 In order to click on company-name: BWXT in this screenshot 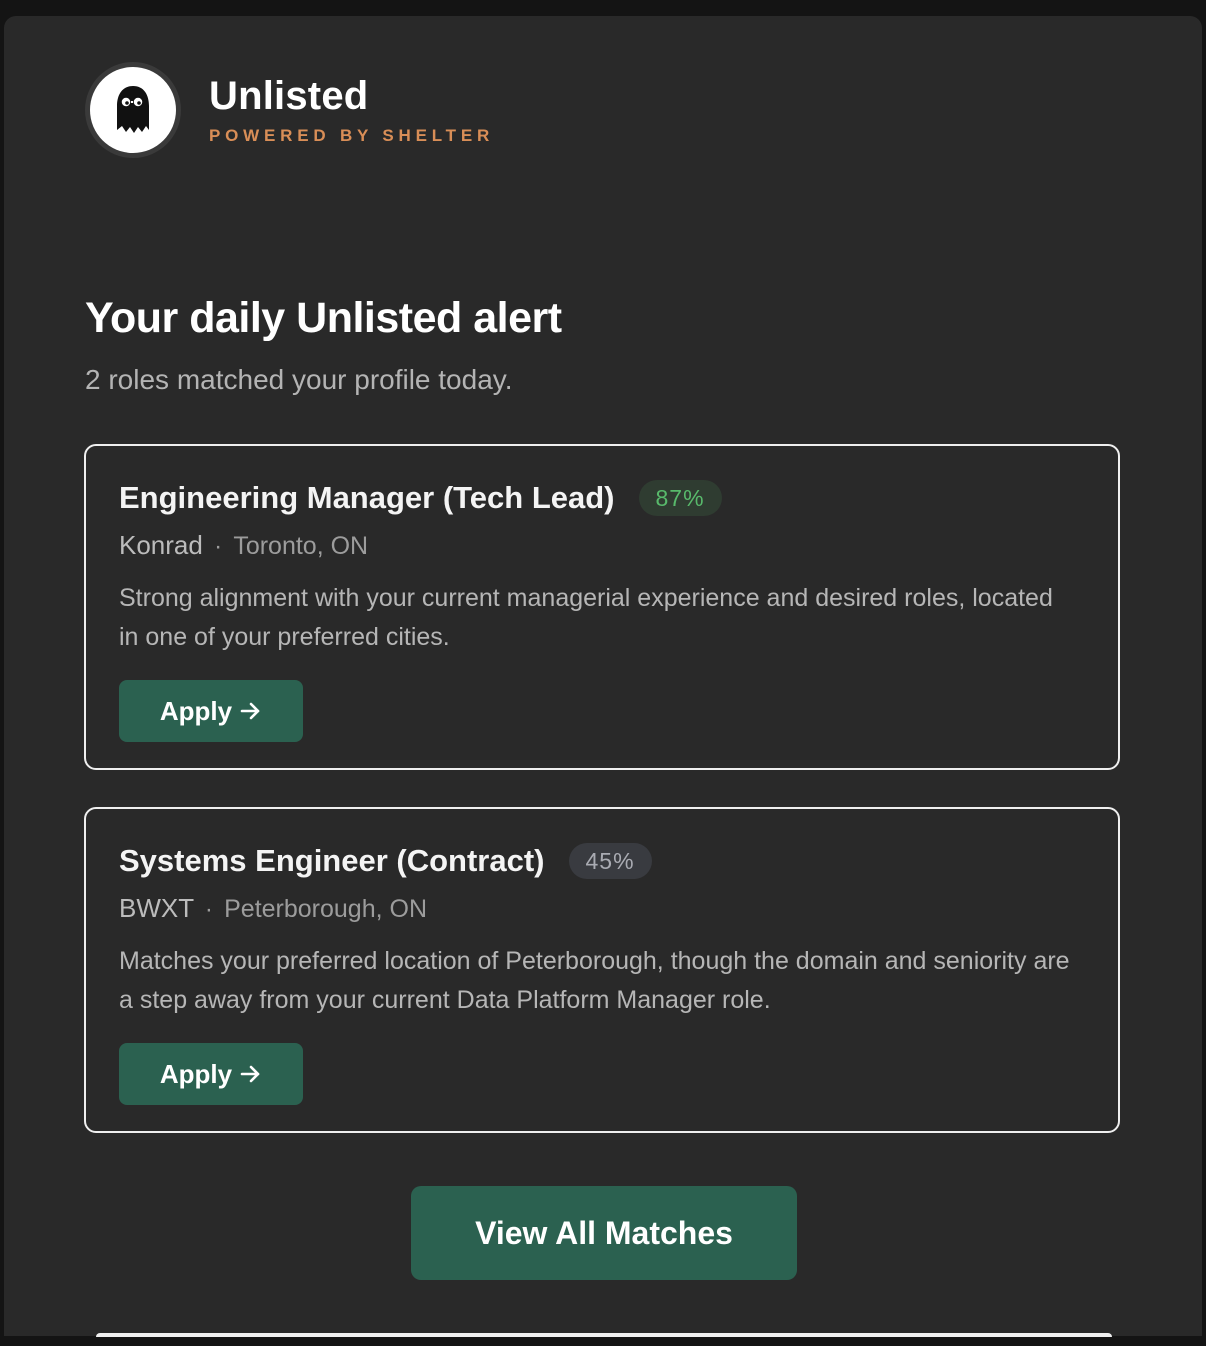, I will do `click(156, 908)`.